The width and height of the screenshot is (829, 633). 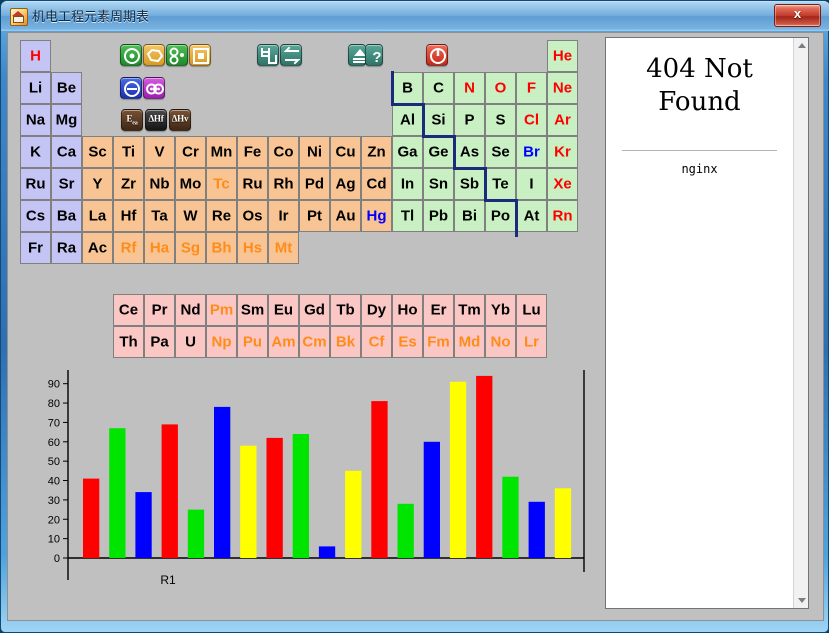 What do you see at coordinates (268, 55) in the screenshot?
I see `bracket-chart-icon` at bounding box center [268, 55].